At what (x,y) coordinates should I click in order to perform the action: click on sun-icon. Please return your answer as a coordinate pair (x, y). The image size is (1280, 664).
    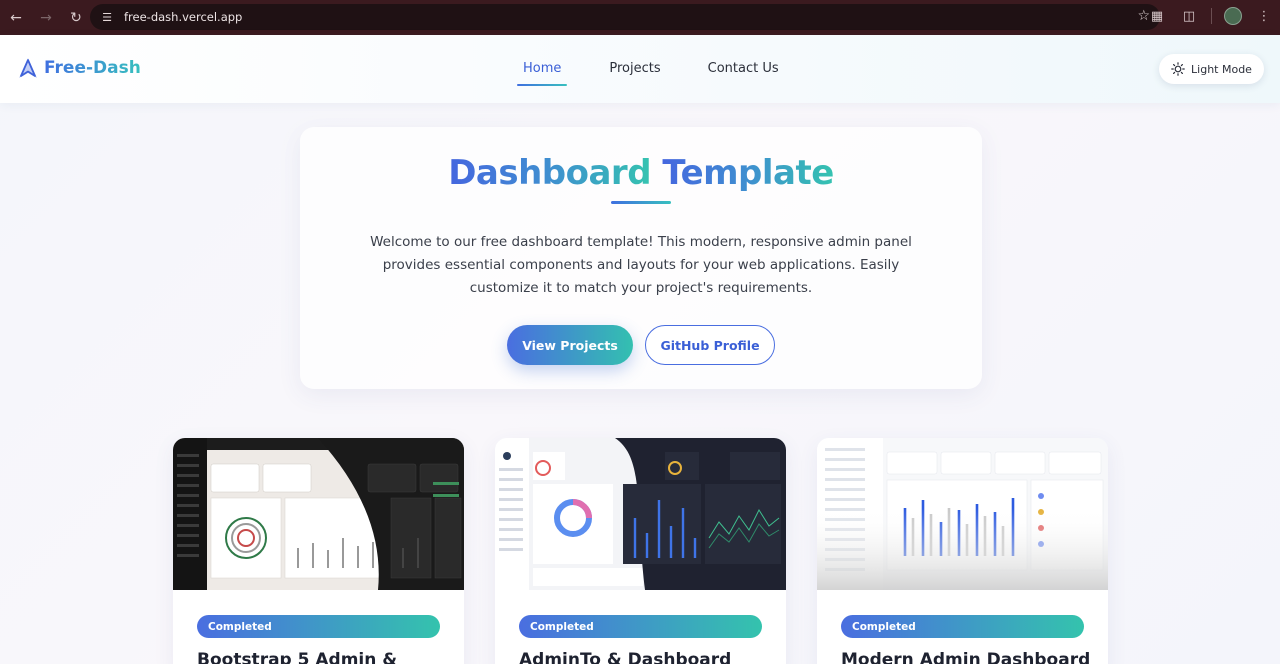
    Looking at the image, I should click on (1178, 69).